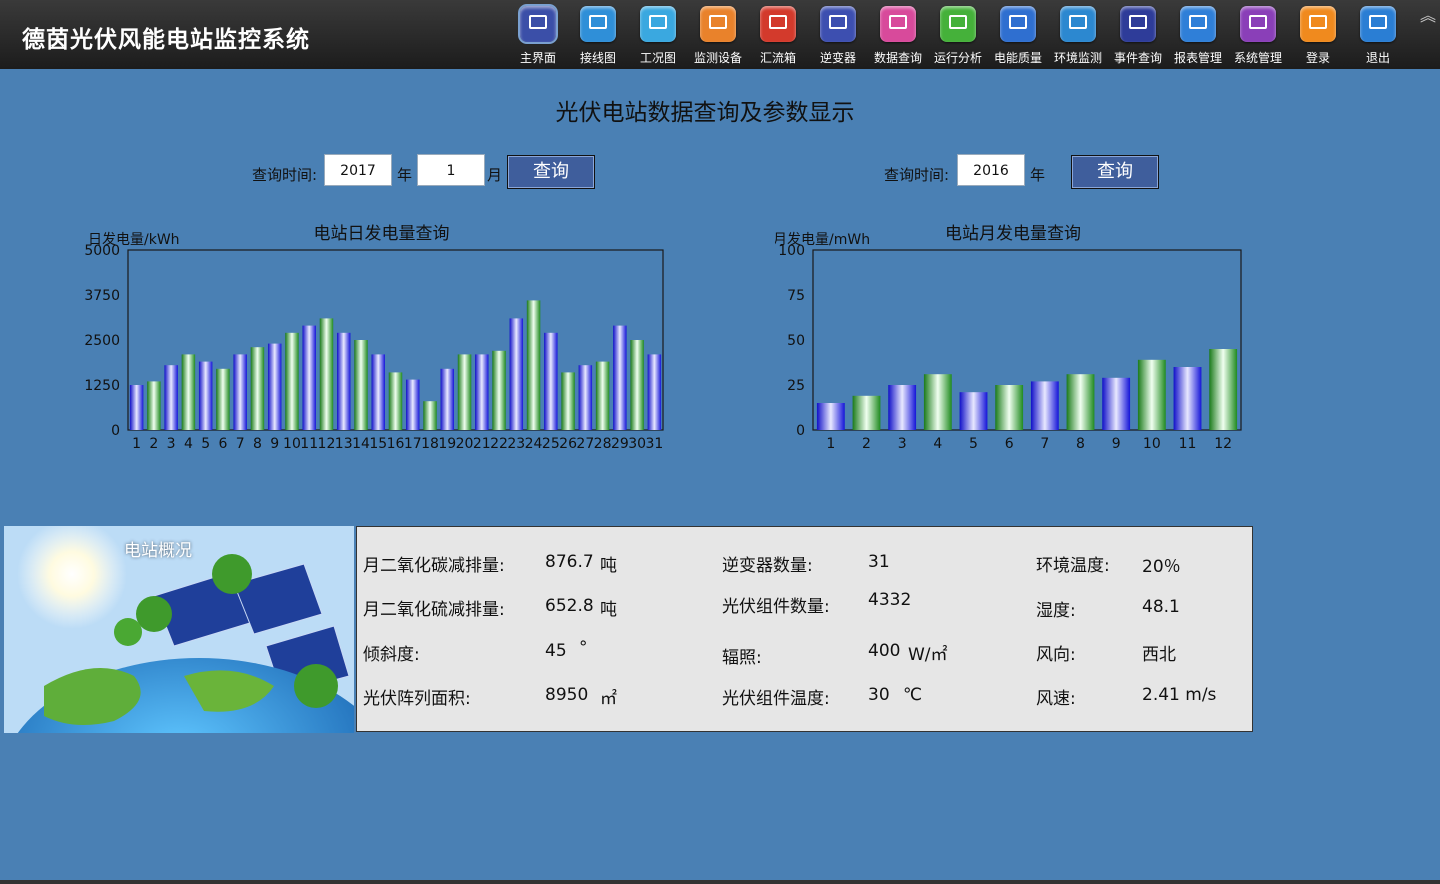 The image size is (1440, 884). What do you see at coordinates (608, 566) in the screenshot?
I see `co2-unit: 吨` at bounding box center [608, 566].